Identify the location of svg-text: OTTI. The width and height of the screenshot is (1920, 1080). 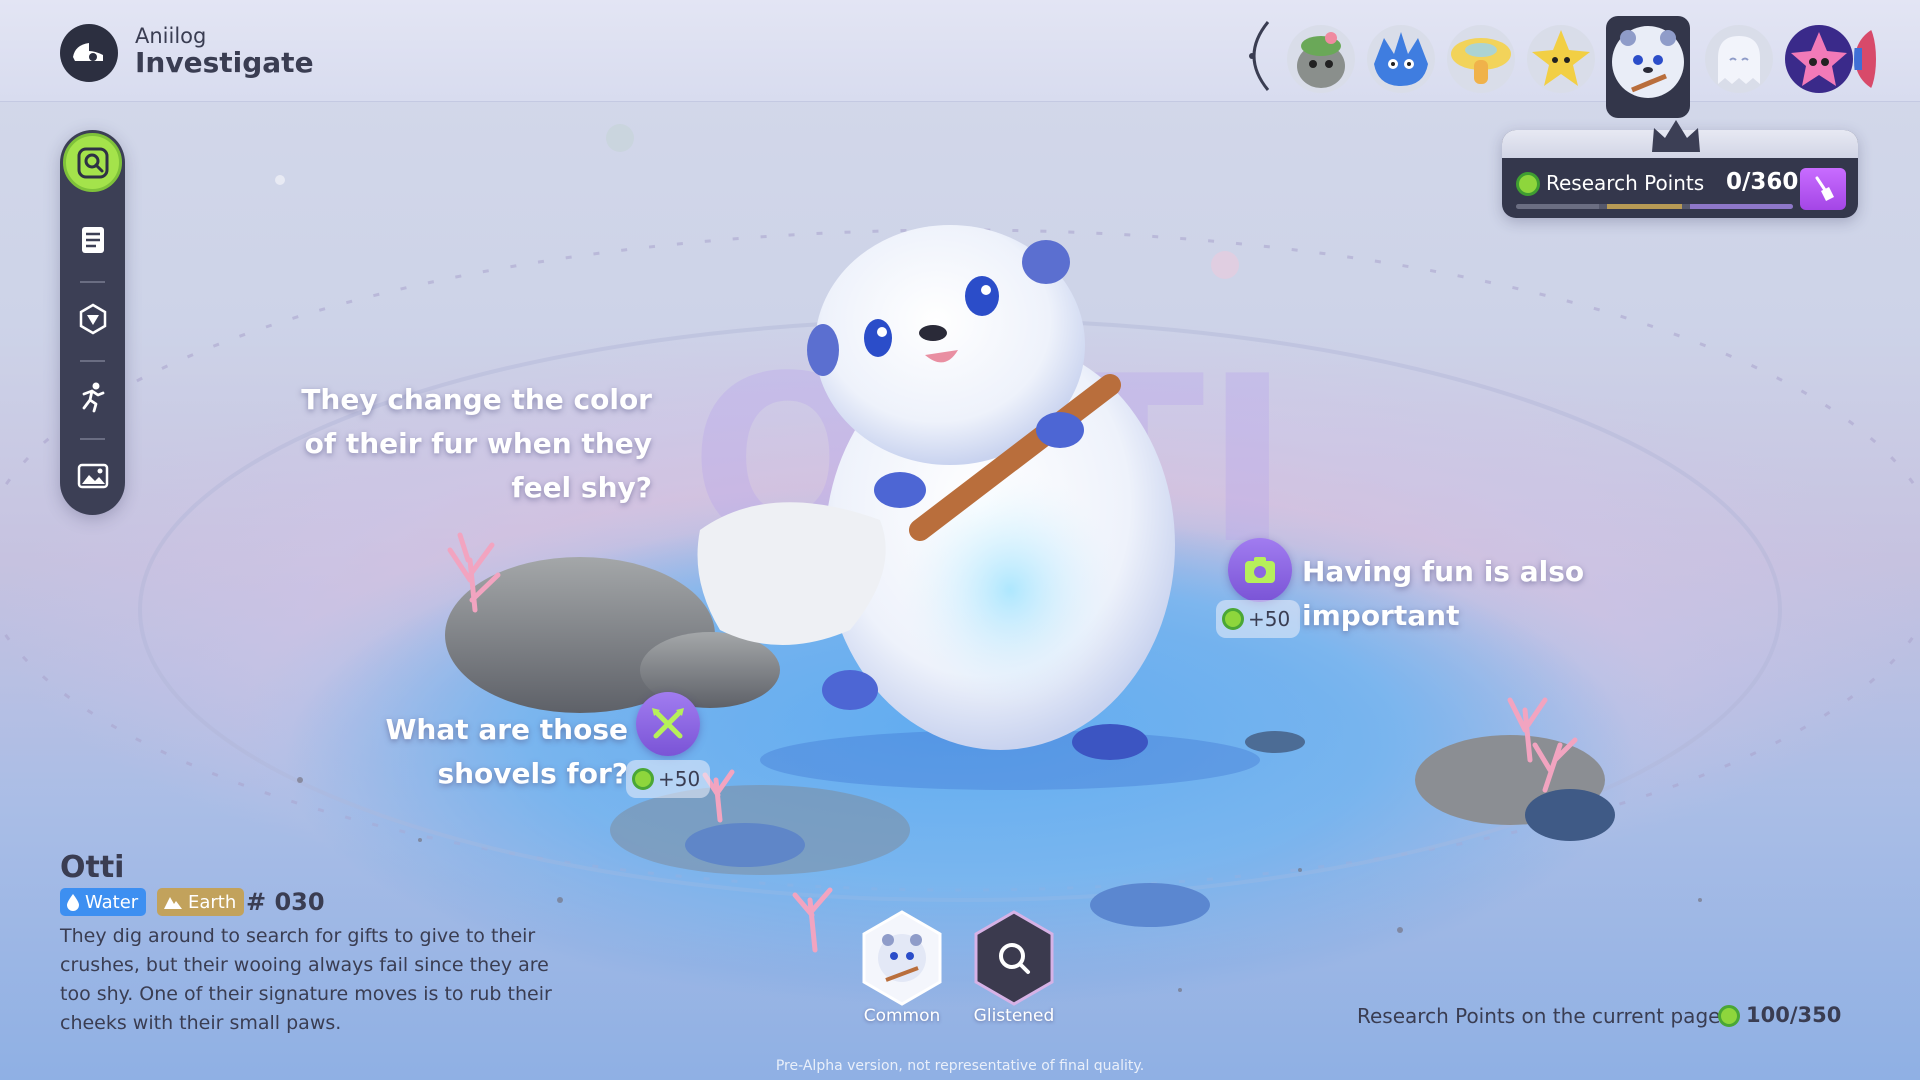
(990, 461).